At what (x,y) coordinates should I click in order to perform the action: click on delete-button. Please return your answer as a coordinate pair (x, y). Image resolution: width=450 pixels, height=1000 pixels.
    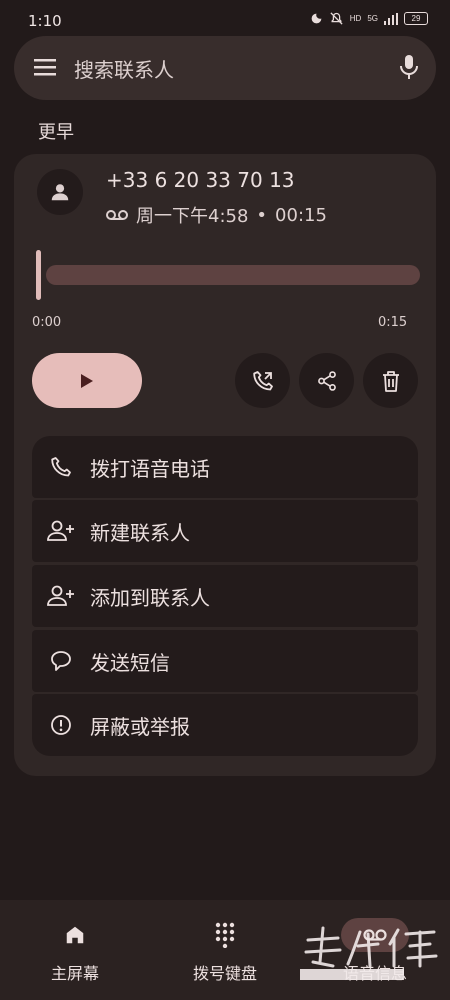
    Looking at the image, I should click on (390, 380).